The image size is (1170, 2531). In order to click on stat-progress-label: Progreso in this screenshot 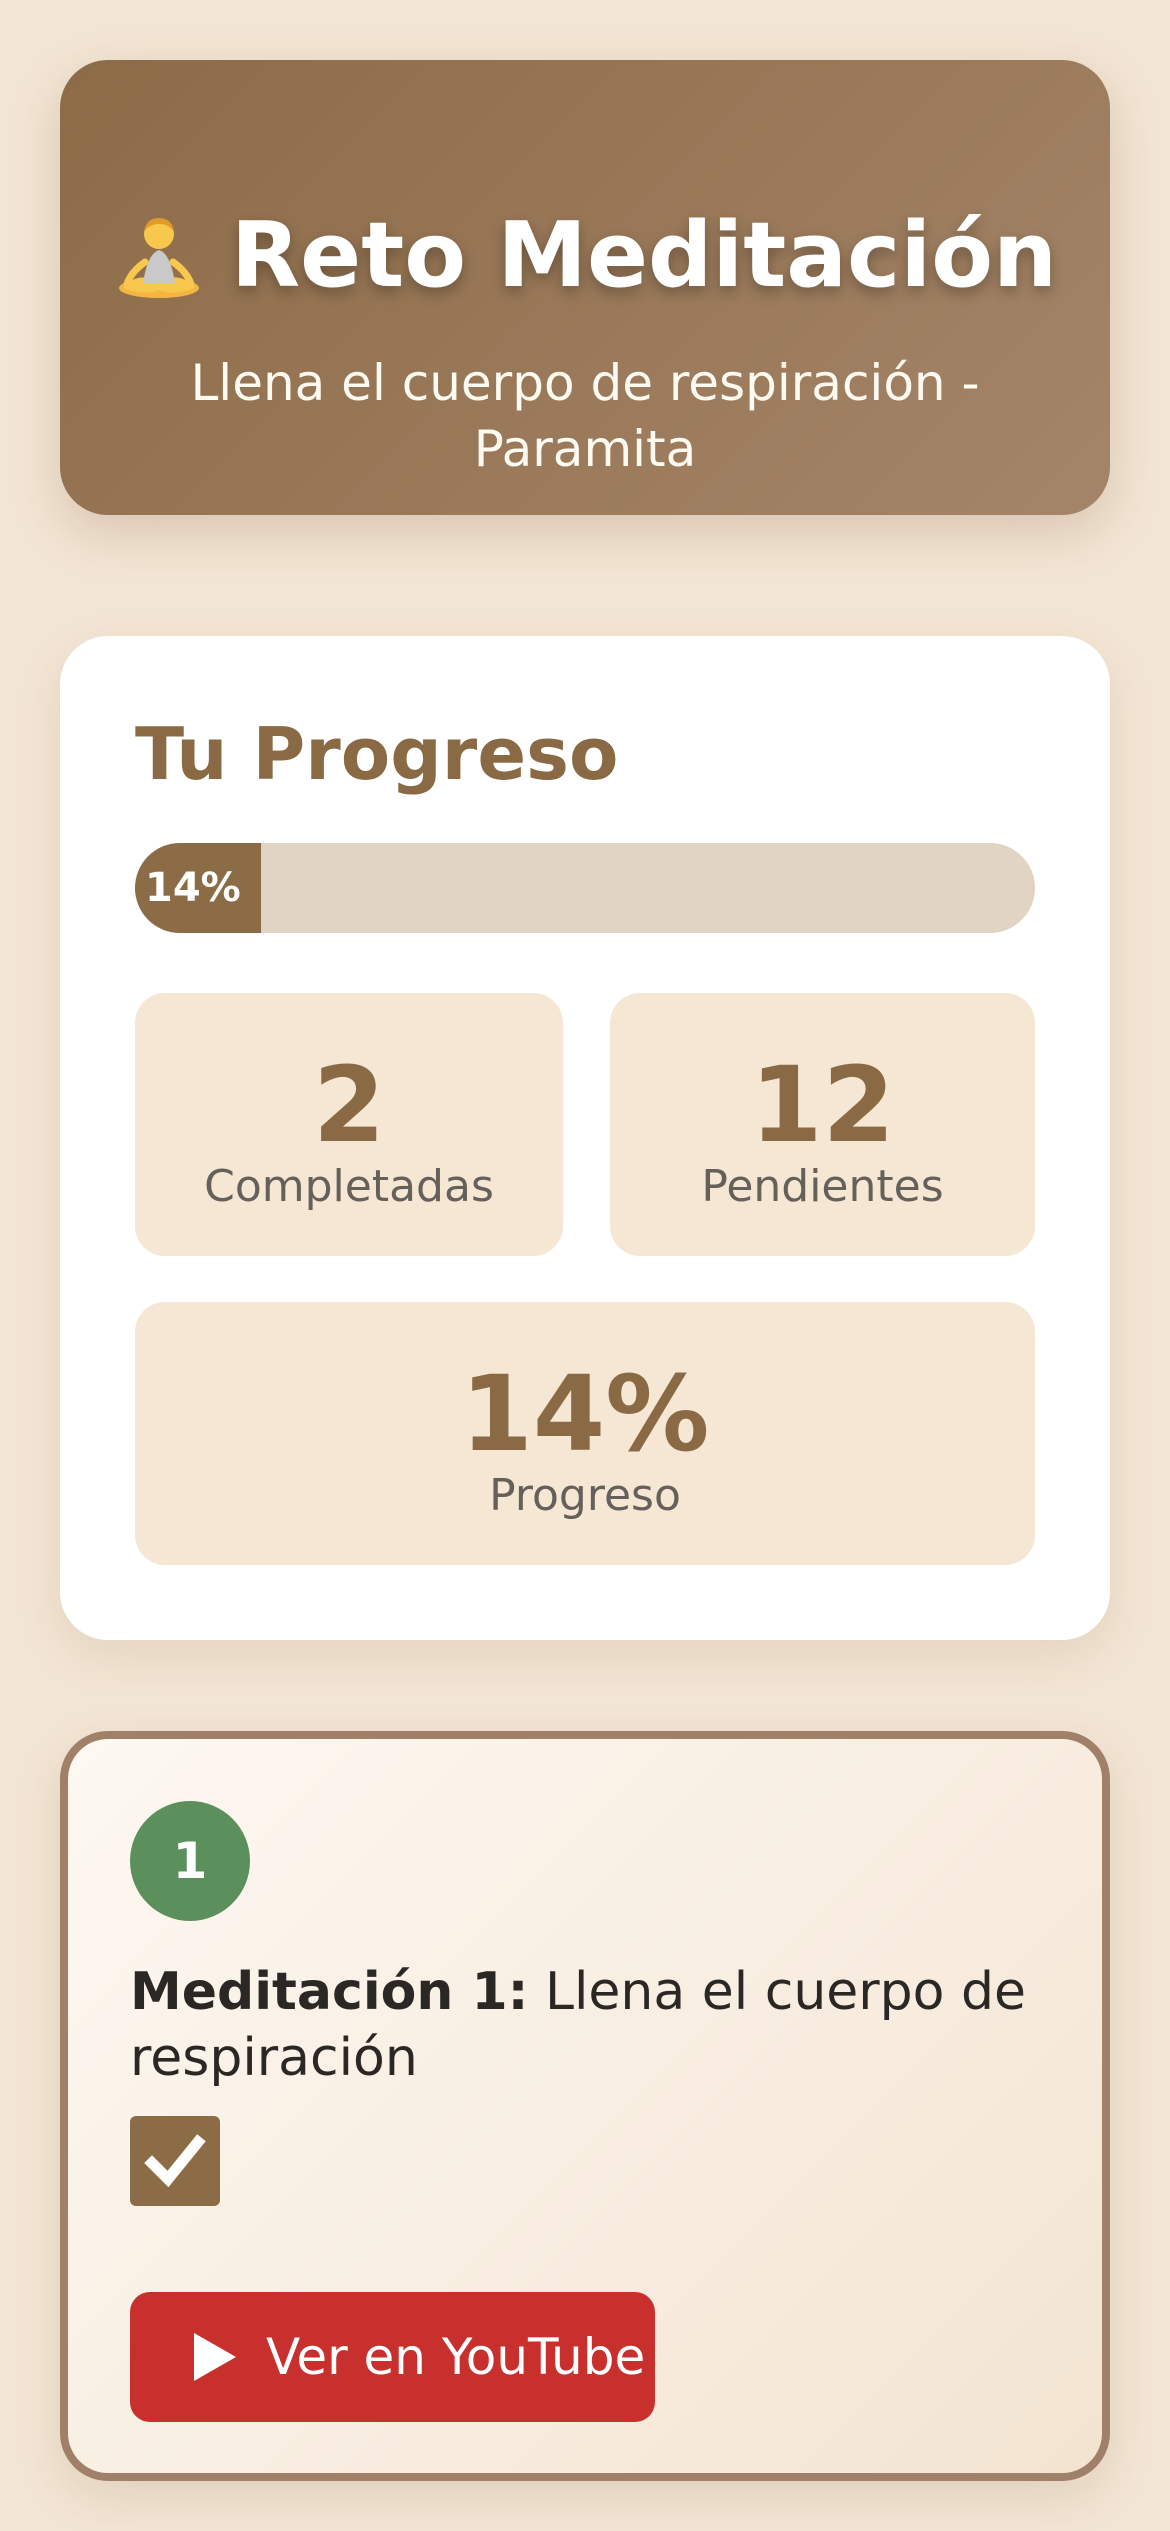, I will do `click(585, 1495)`.